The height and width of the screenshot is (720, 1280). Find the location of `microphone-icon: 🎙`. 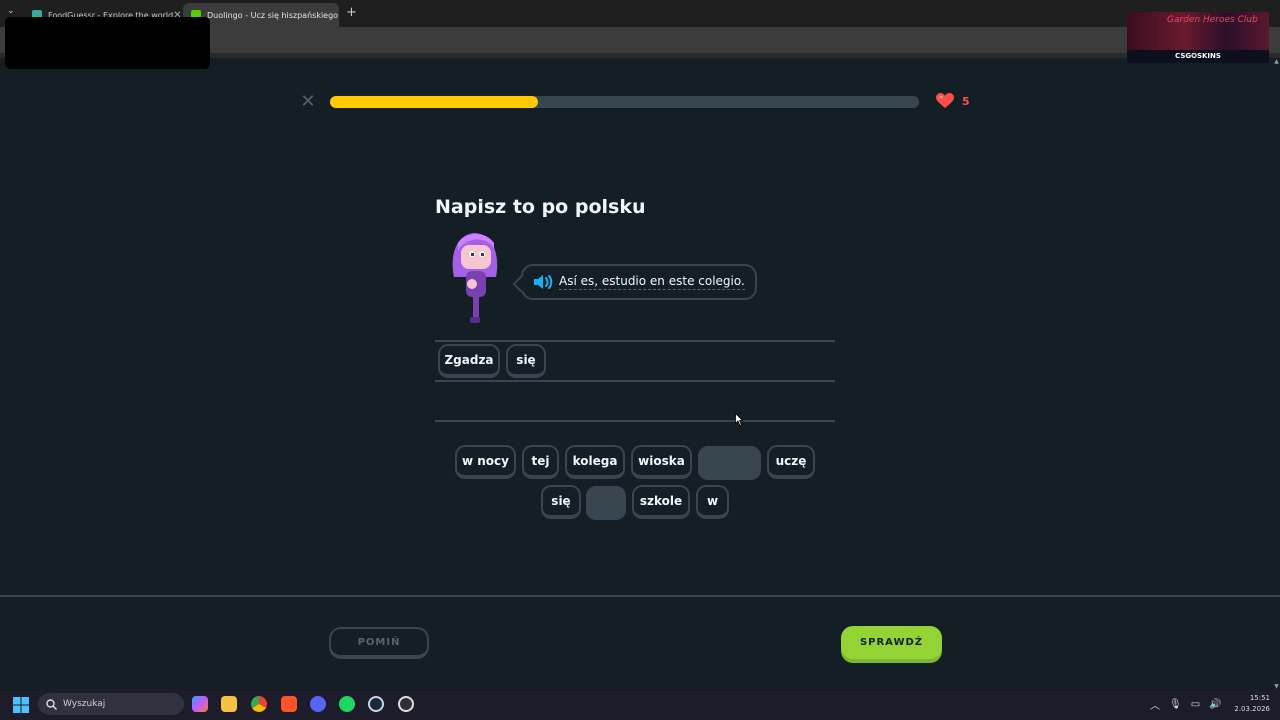

microphone-icon: 🎙 is located at coordinates (1175, 704).